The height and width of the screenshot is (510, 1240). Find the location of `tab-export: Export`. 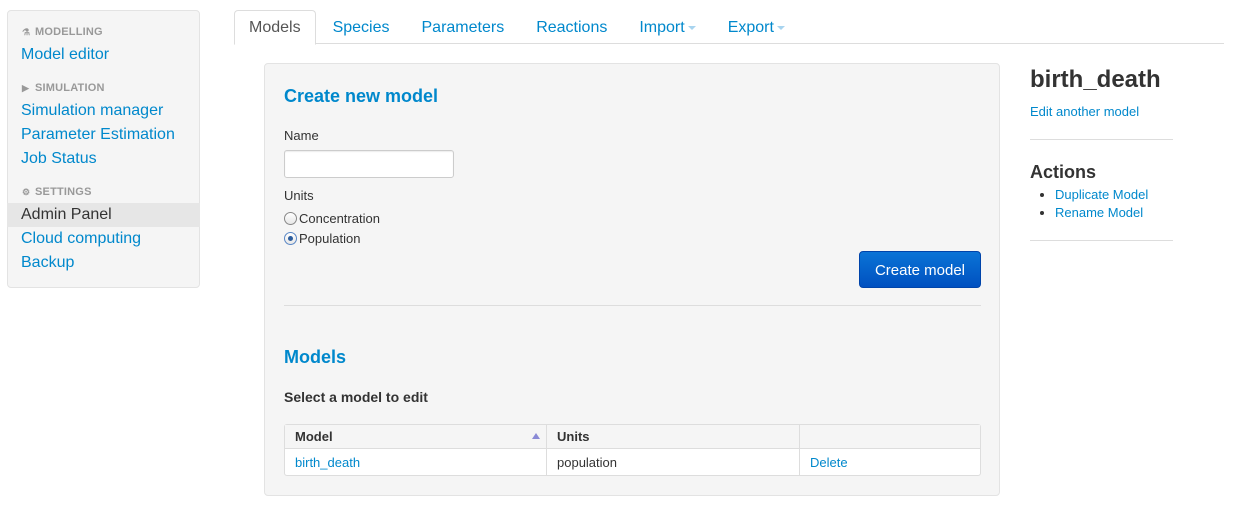

tab-export: Export is located at coordinates (756, 27).